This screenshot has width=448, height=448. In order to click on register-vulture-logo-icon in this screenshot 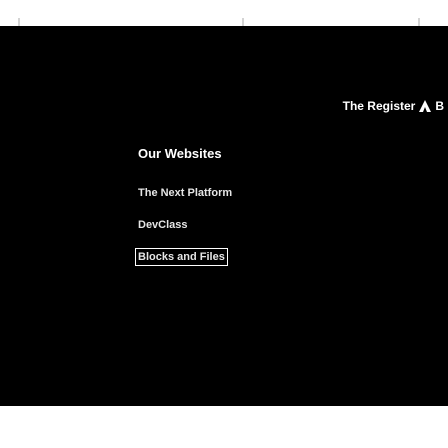, I will do `click(425, 106)`.